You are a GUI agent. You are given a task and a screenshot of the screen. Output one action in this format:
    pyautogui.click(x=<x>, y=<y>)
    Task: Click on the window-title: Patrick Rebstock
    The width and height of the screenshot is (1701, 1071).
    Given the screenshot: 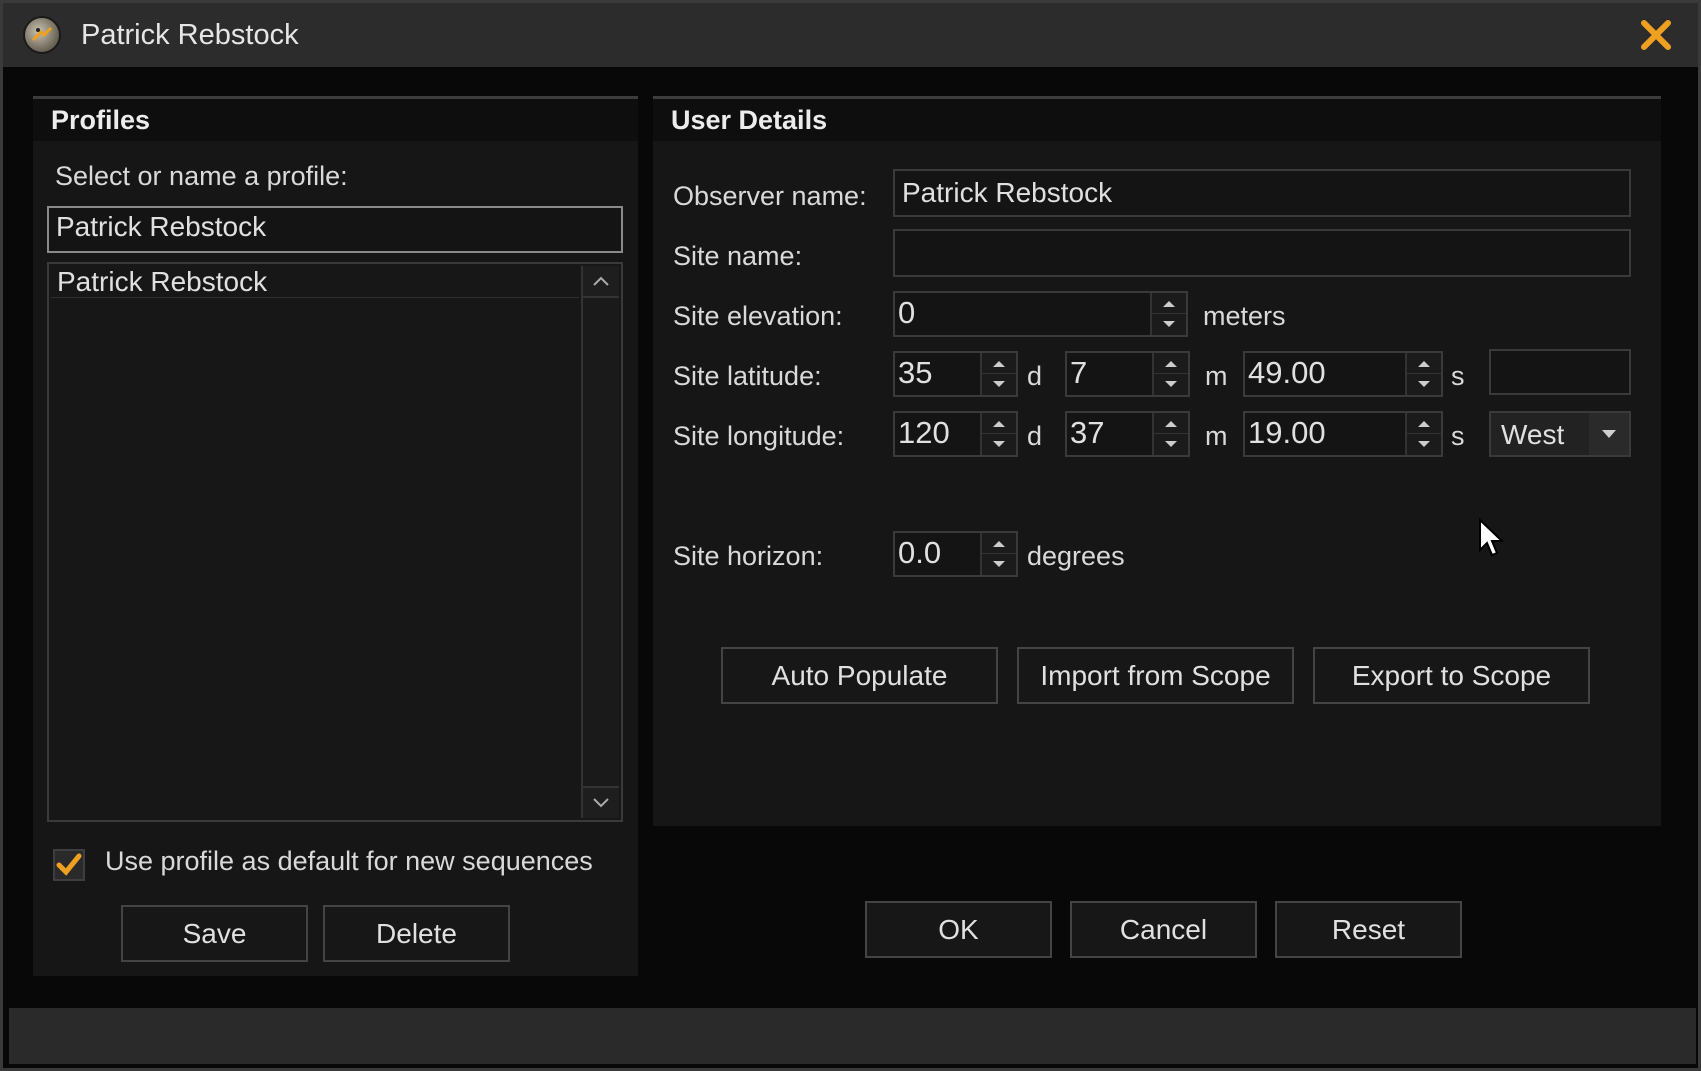 What is the action you would take?
    pyautogui.click(x=190, y=35)
    